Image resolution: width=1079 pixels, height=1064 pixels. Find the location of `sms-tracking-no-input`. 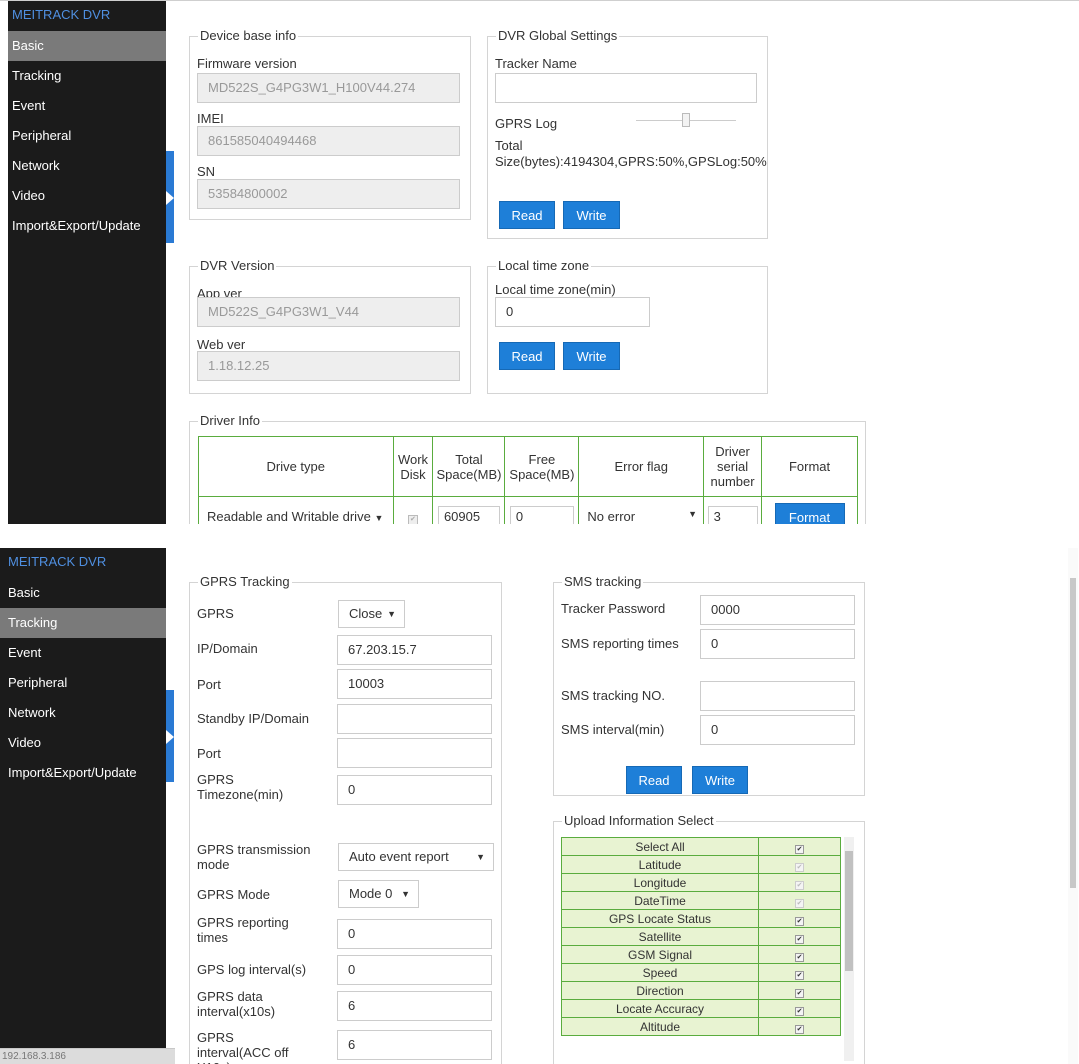

sms-tracking-no-input is located at coordinates (777, 696).